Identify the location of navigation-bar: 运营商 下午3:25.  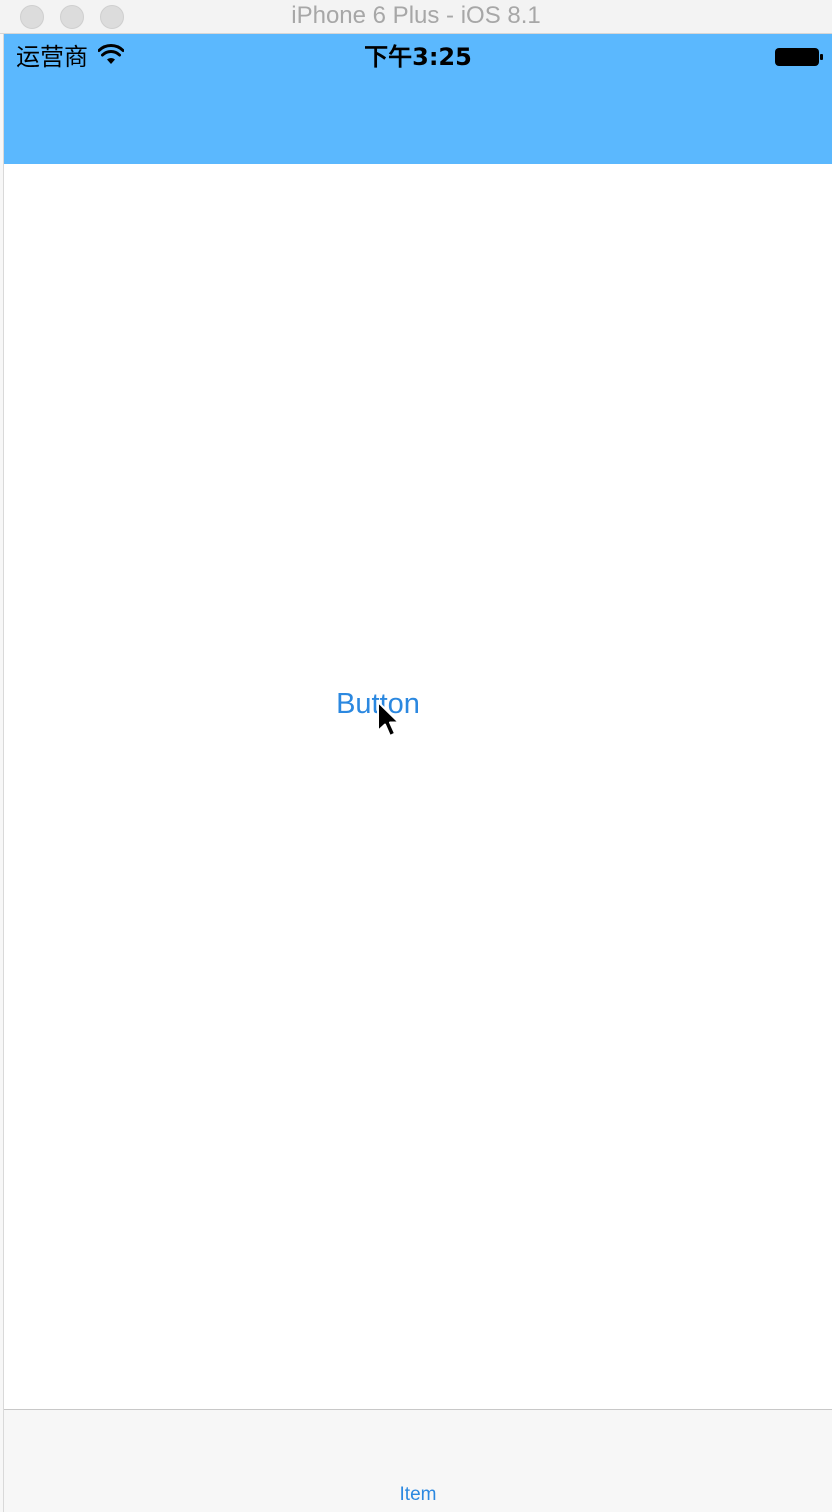
(418, 99).